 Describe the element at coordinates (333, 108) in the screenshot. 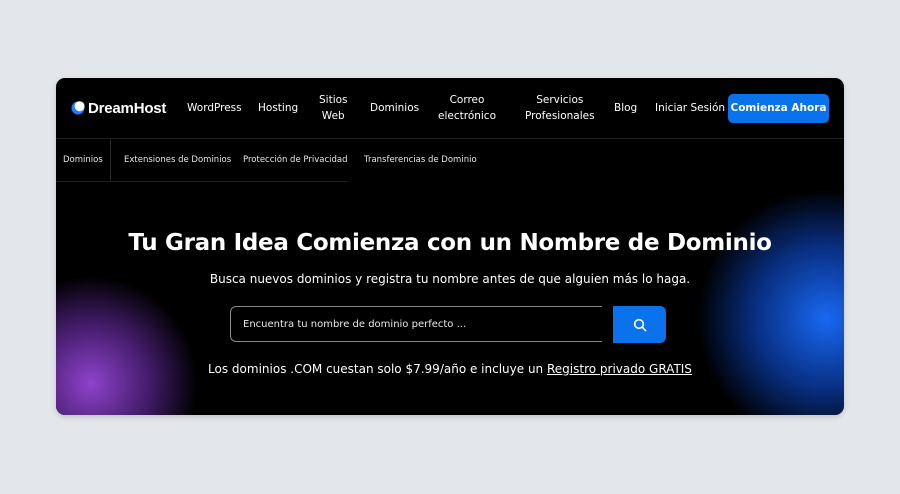

I see `nav-item-sitios-web: Sitios Web` at that location.